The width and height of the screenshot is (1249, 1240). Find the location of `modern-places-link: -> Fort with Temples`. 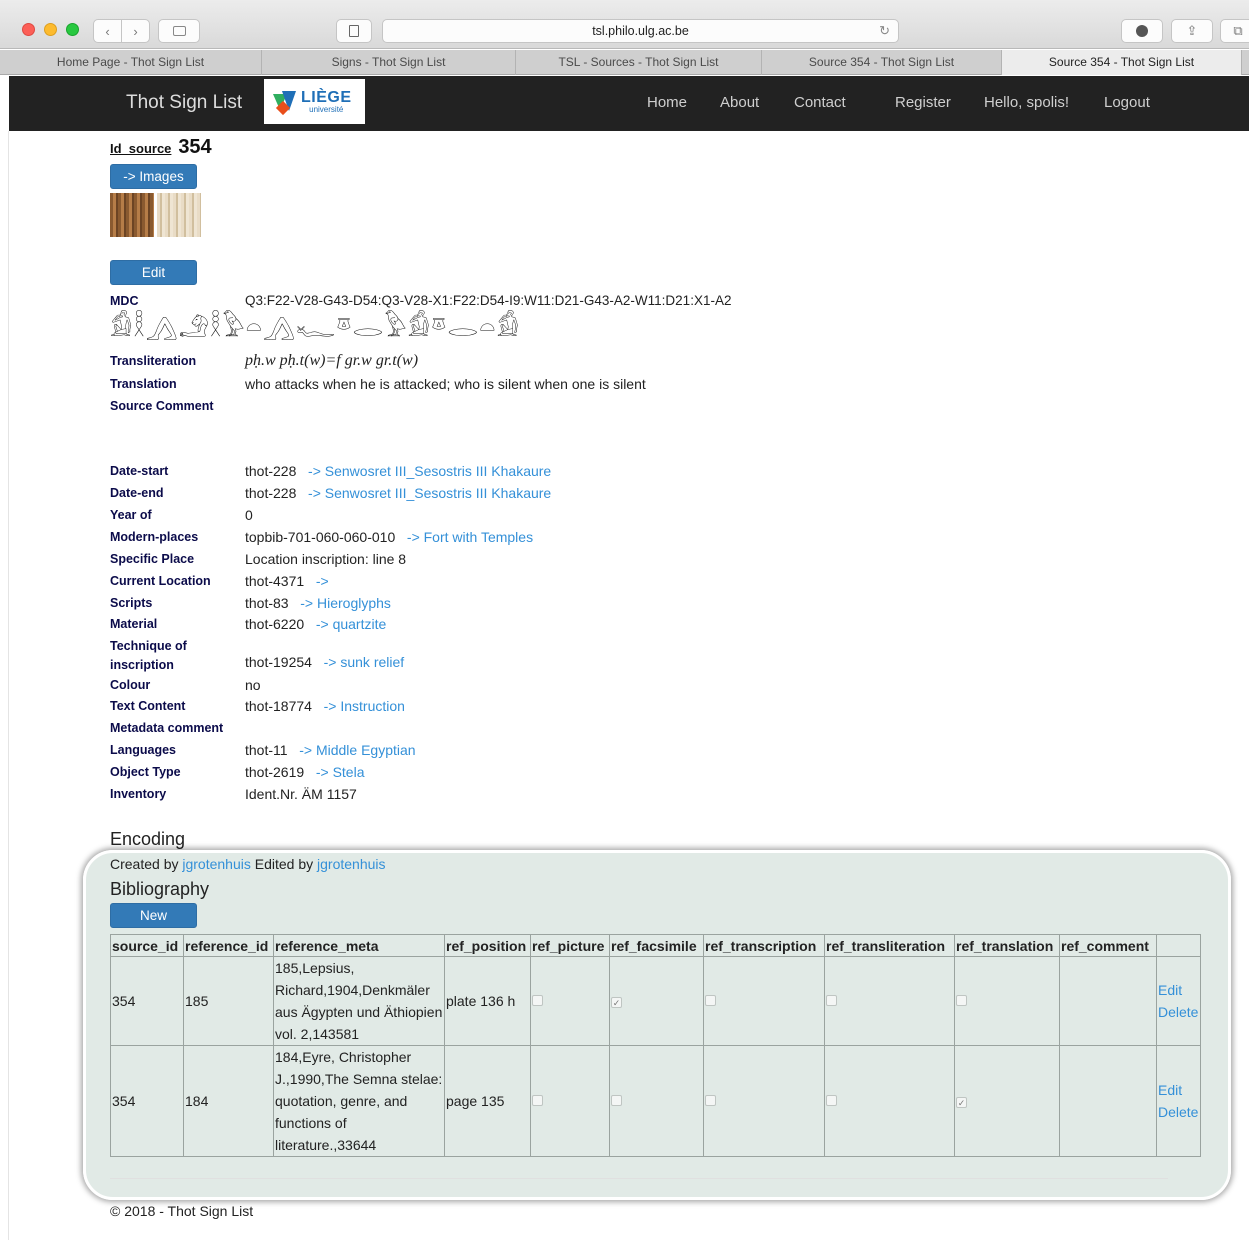

modern-places-link: -> Fort with Temples is located at coordinates (470, 537).